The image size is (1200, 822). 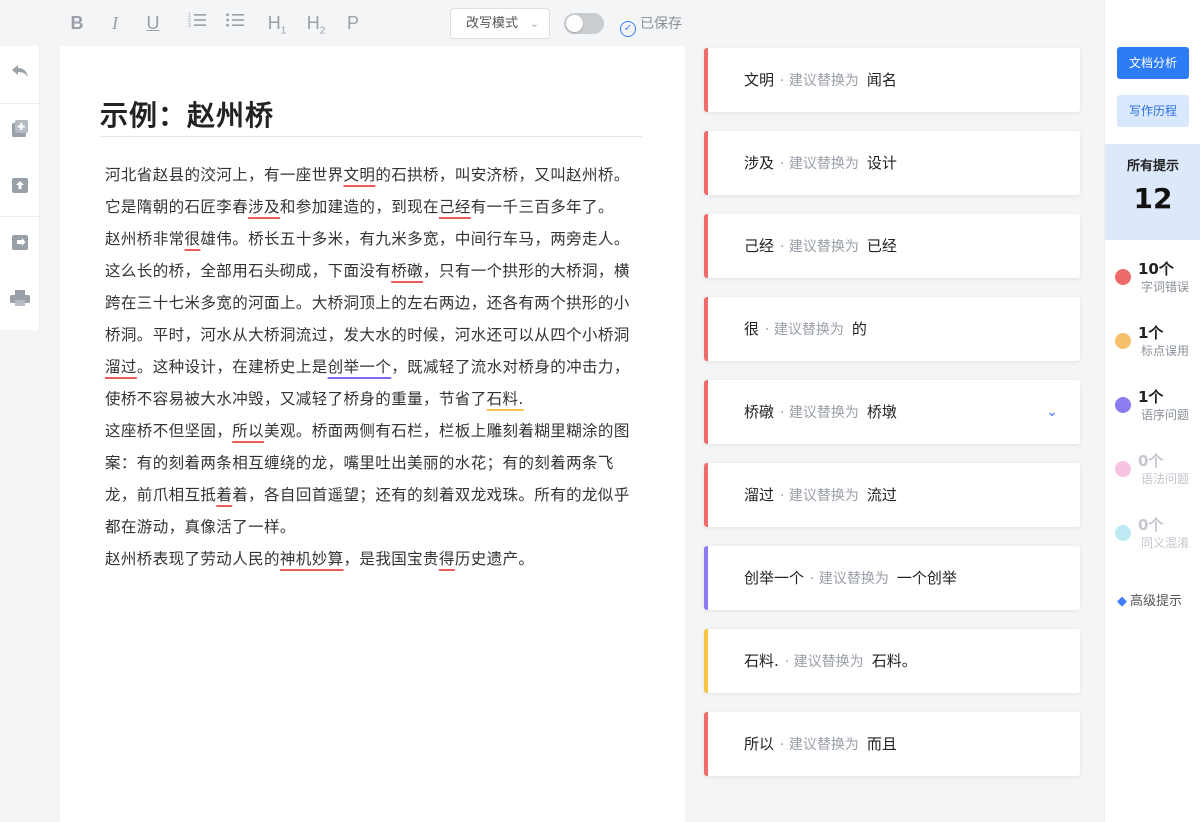 I want to click on flagged-text: 涉及, so click(x=264, y=207).